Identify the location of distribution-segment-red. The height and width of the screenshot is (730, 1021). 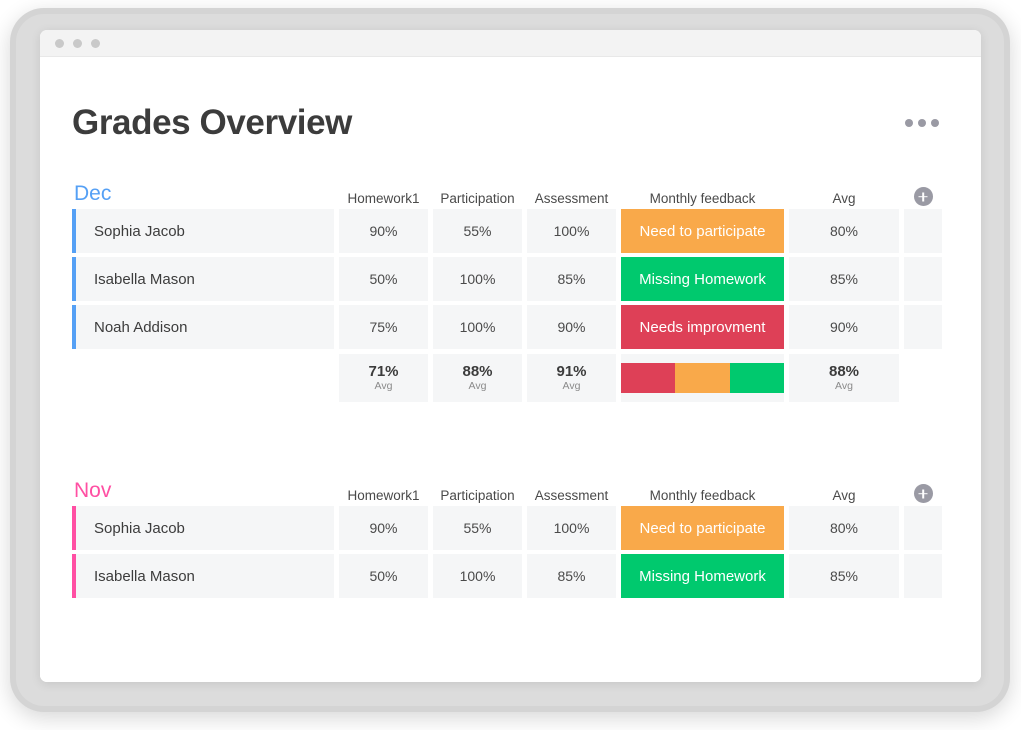
(648, 378).